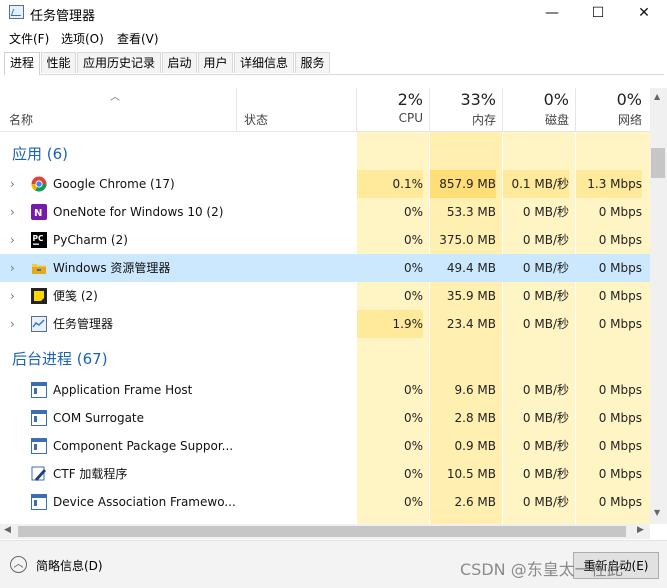 This screenshot has height=588, width=667. I want to click on vertical-scroll-thumb, so click(658, 163).